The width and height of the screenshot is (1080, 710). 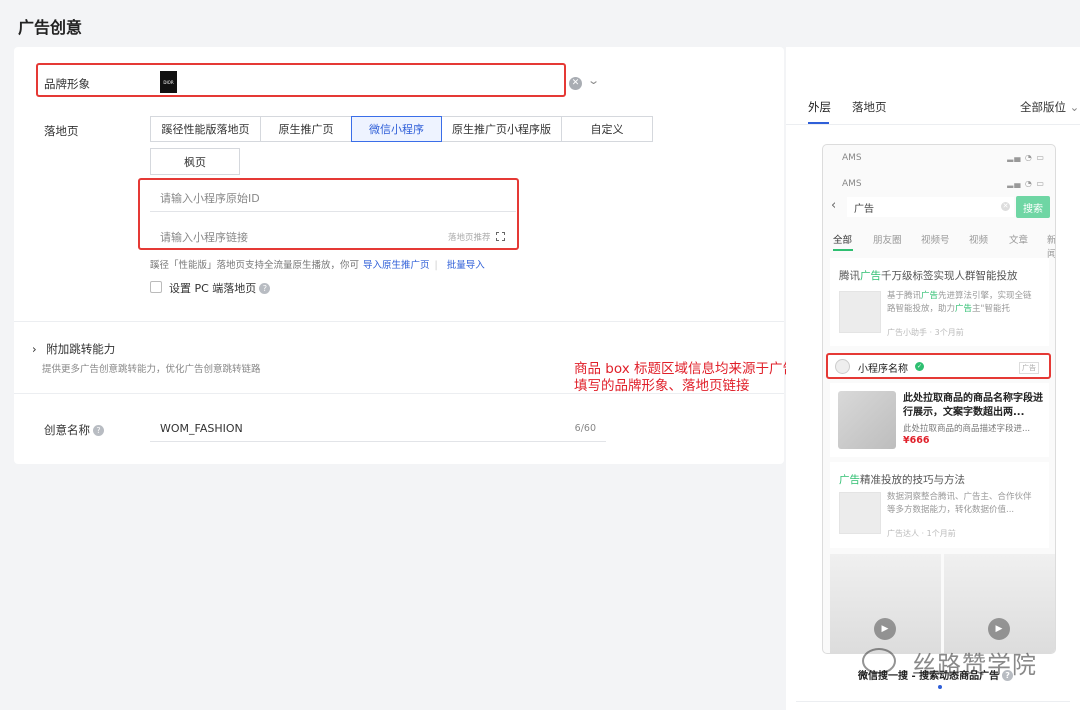 What do you see at coordinates (67, 84) in the screenshot?
I see `brand-label: 品牌形象` at bounding box center [67, 84].